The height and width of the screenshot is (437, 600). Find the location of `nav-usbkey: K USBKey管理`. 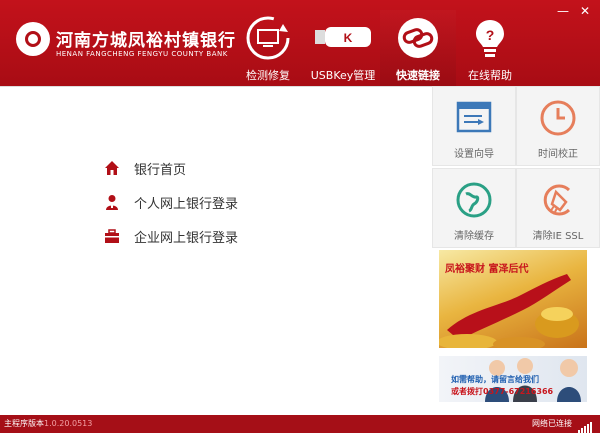

nav-usbkey: K USBKey管理 is located at coordinates (343, 48).